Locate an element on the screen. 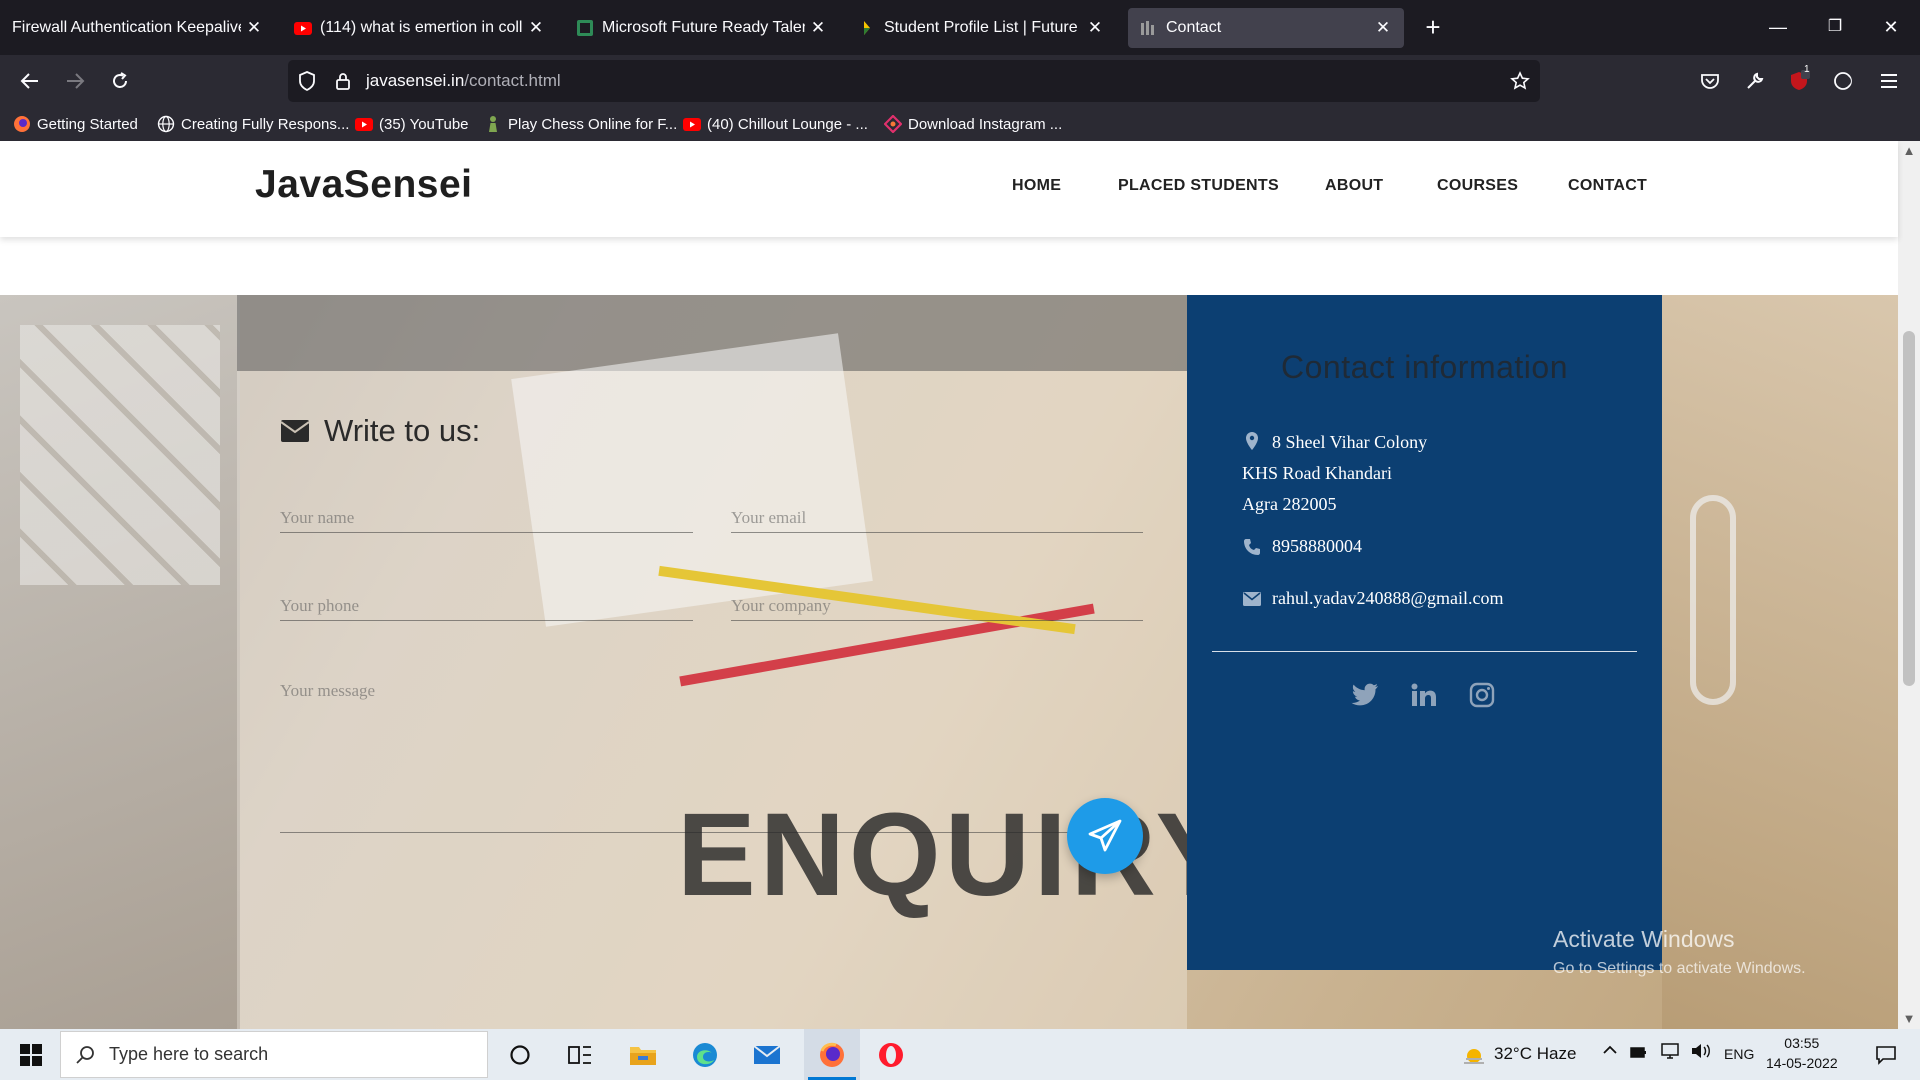 Image resolution: width=1920 pixels, height=1080 pixels. email-address: rahul.yadav240888@gmail.com is located at coordinates (1388, 598).